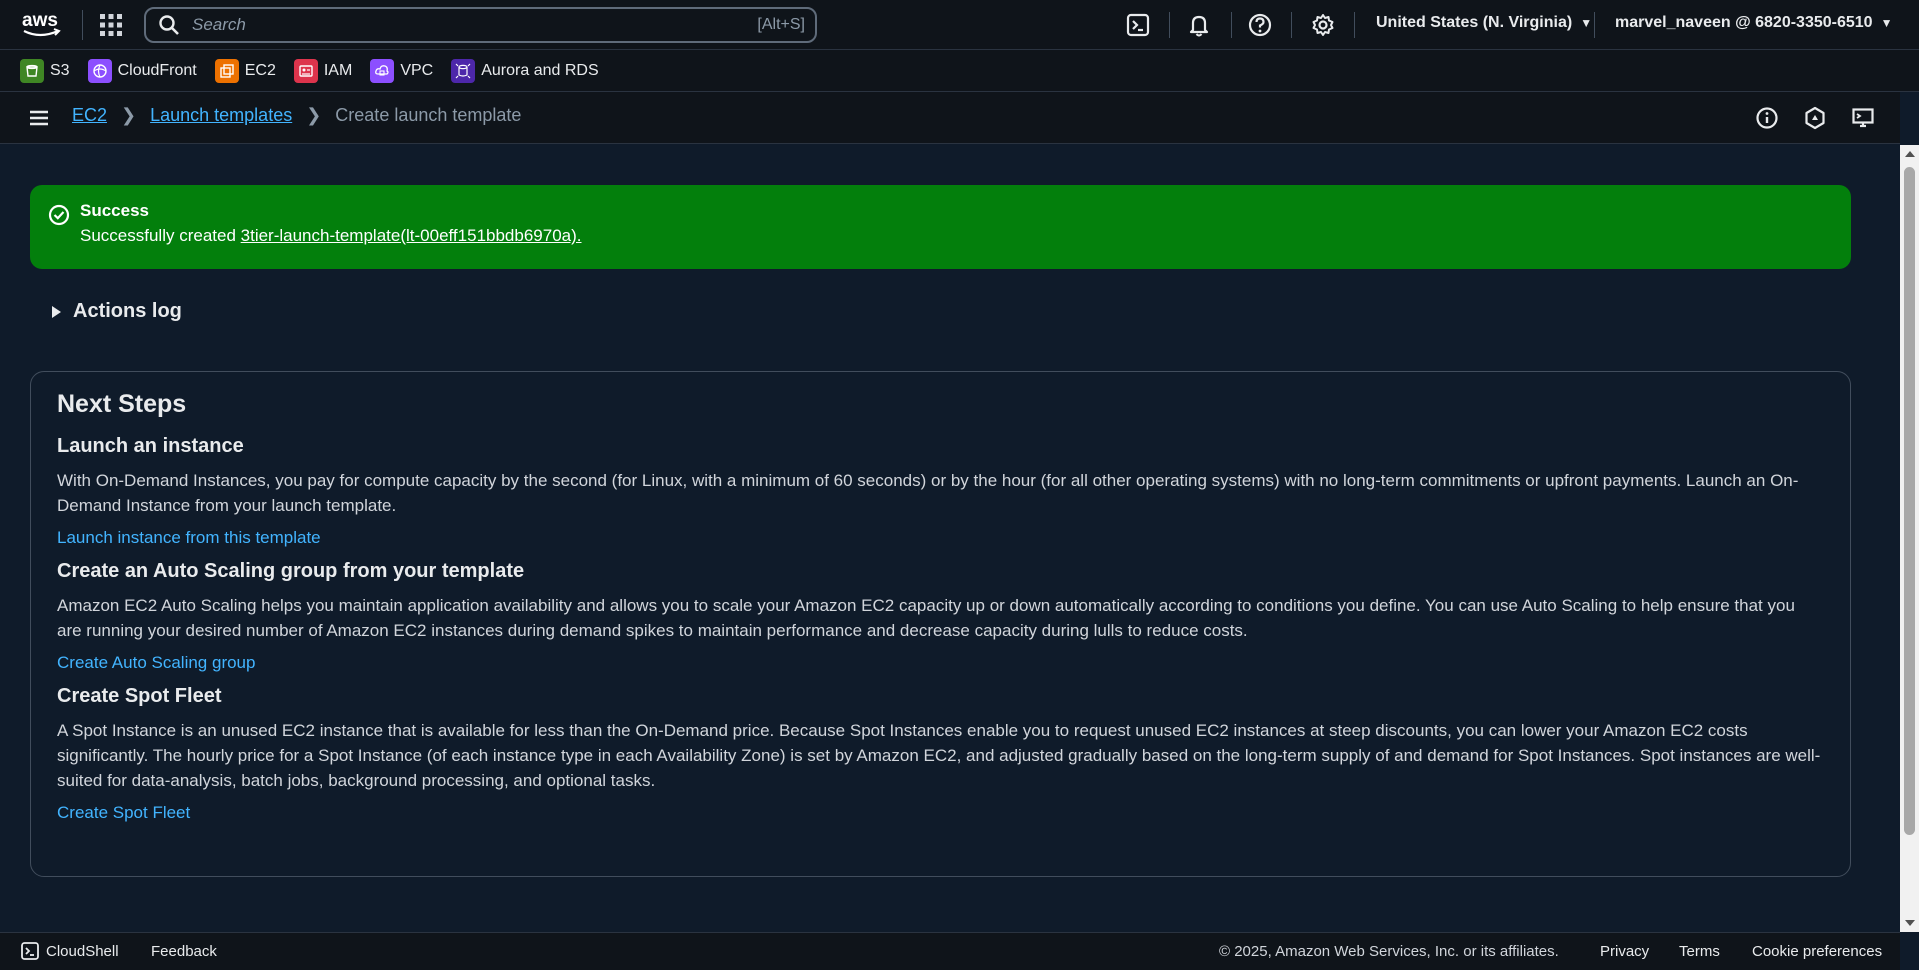  Describe the element at coordinates (39, 118) in the screenshot. I see `menu-icon` at that location.